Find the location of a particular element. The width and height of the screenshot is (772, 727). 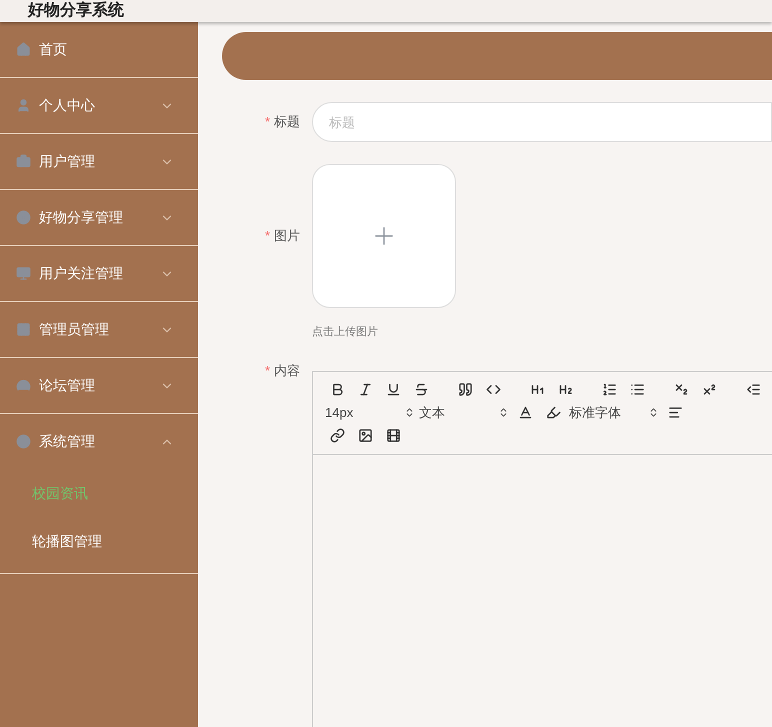

sidebar-item: 个人中心 is located at coordinates (99, 105).